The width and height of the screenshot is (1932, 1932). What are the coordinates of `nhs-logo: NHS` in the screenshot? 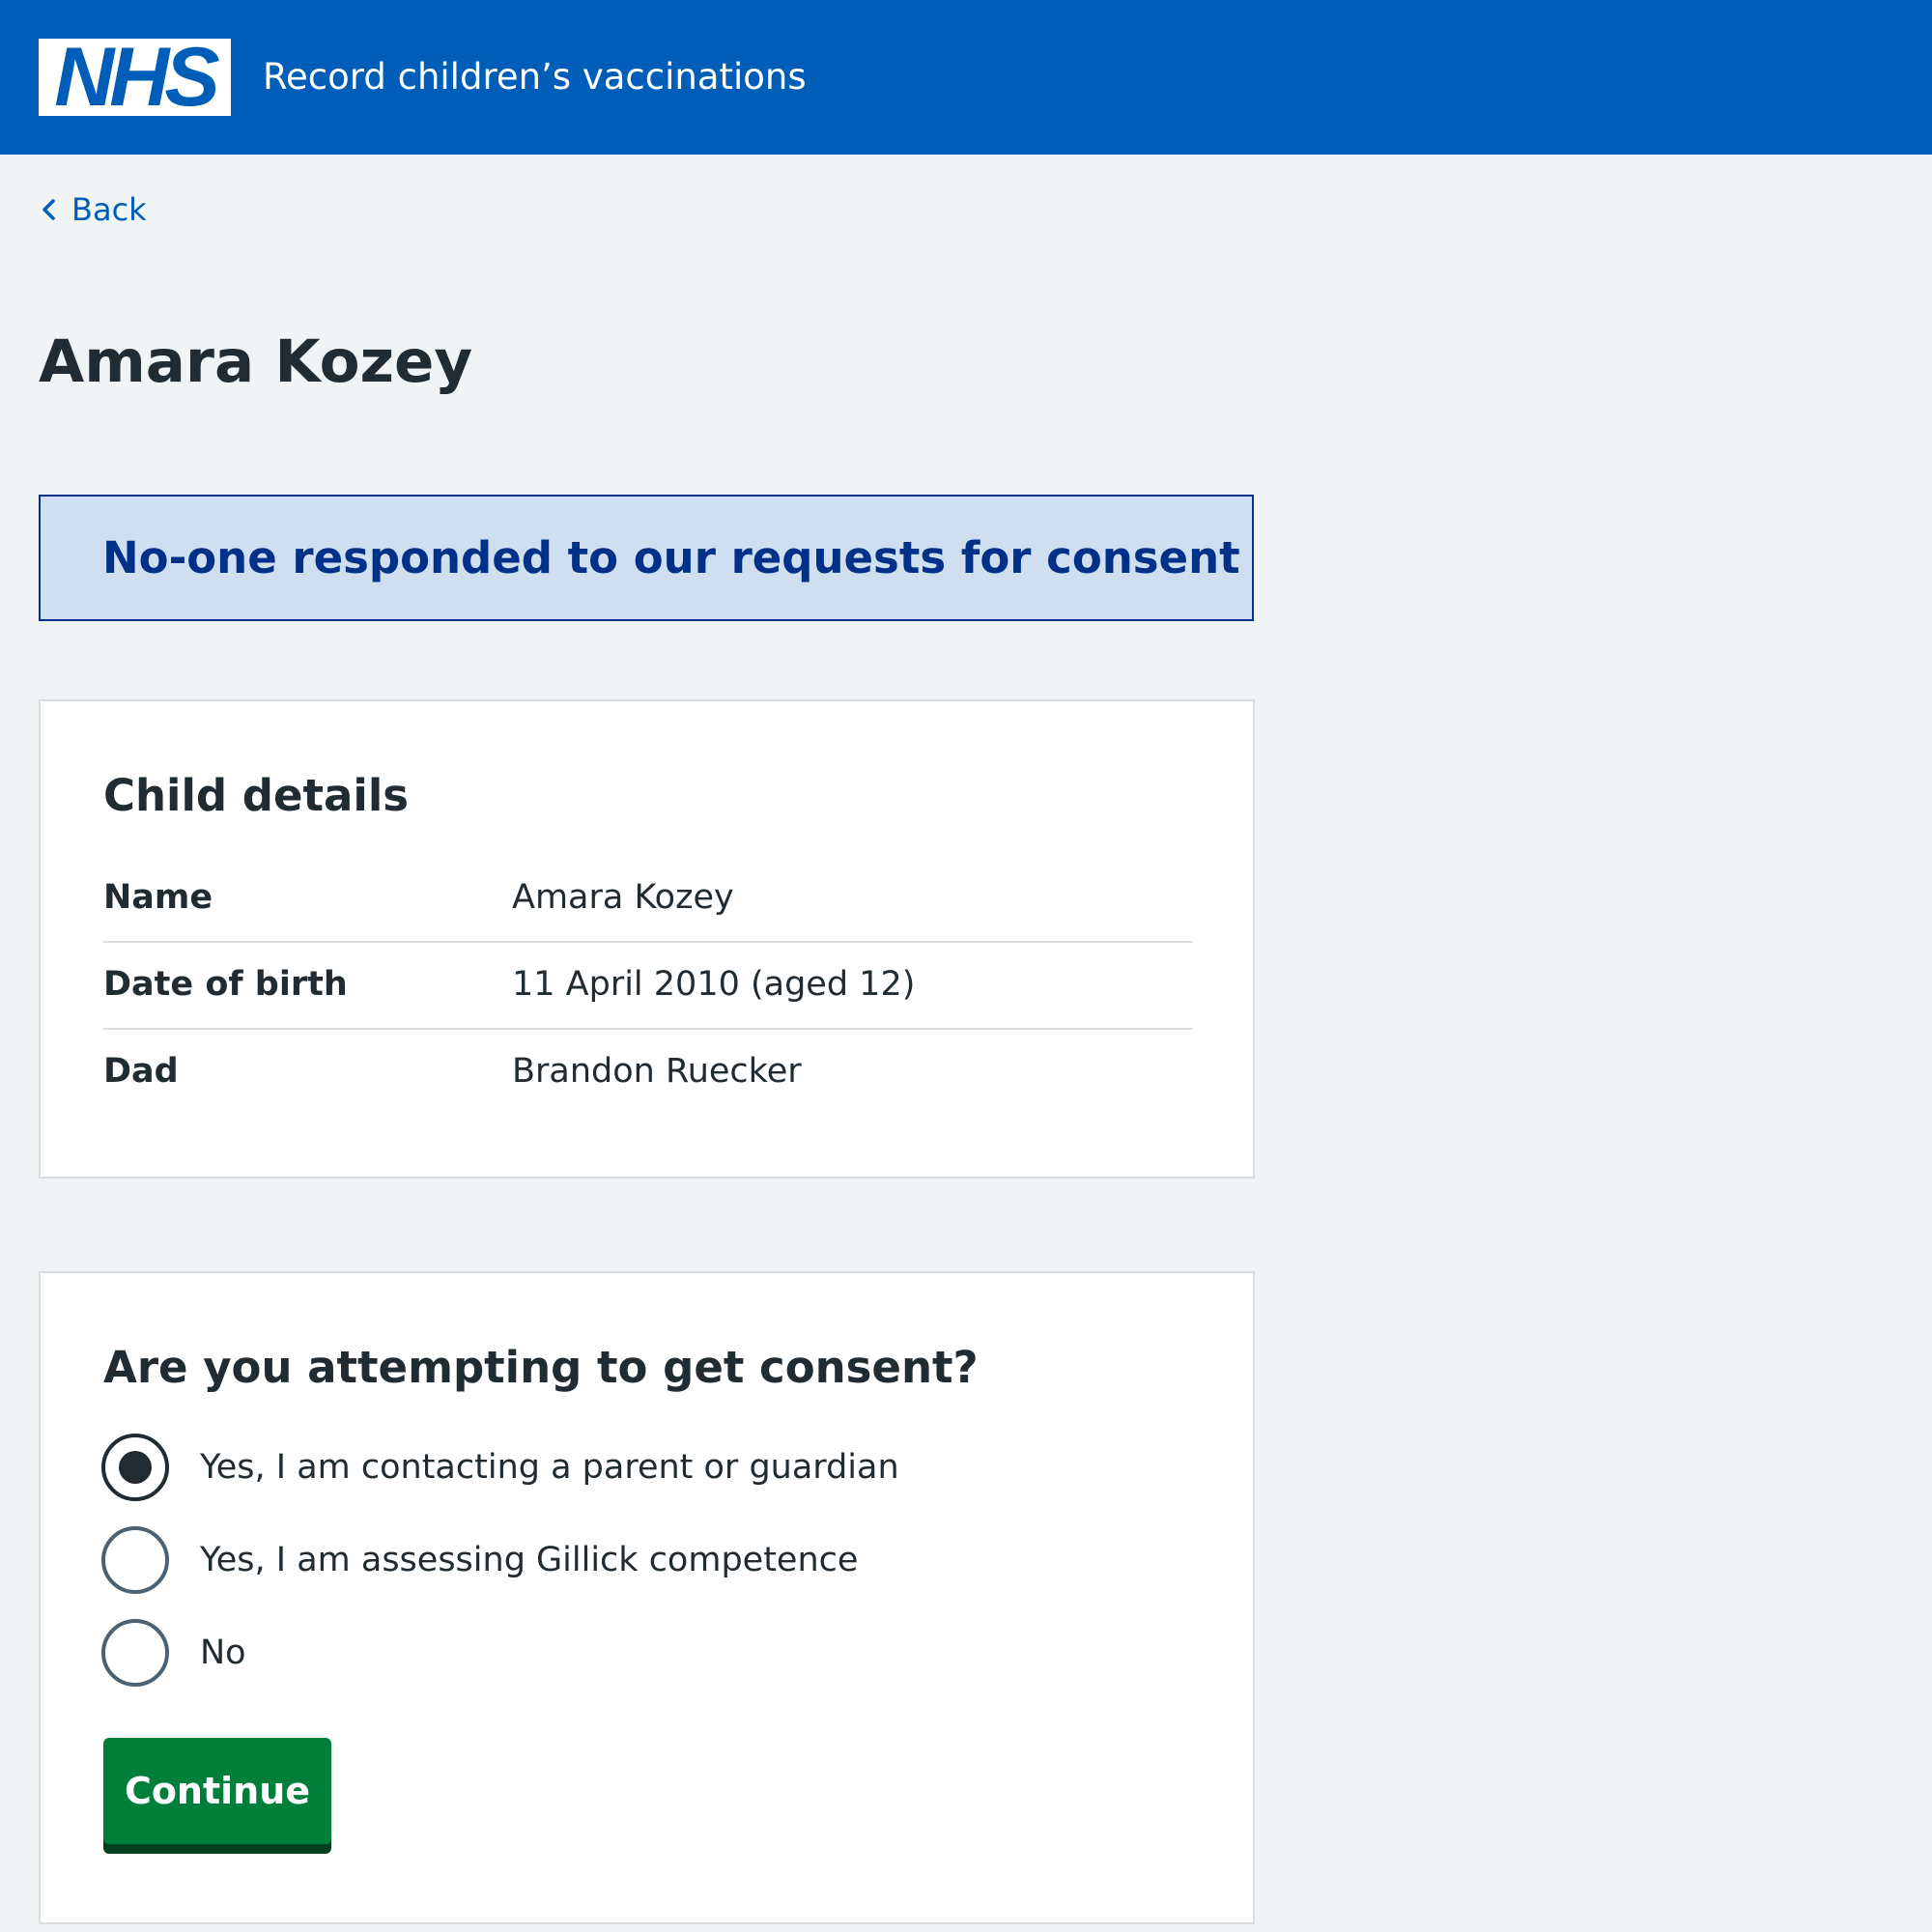 It's located at (135, 77).